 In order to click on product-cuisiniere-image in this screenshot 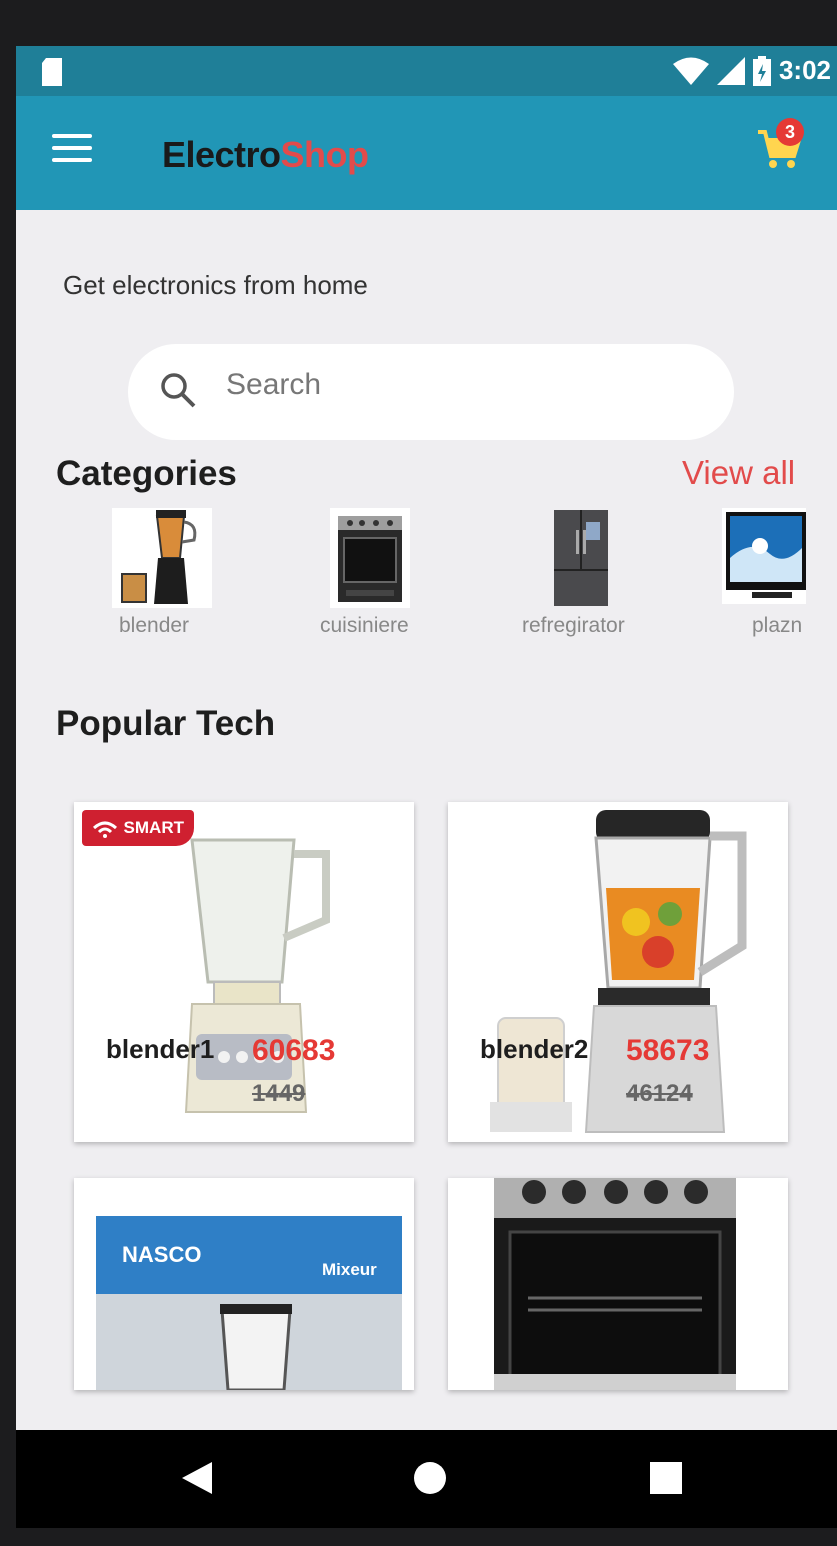, I will do `click(615, 1284)`.